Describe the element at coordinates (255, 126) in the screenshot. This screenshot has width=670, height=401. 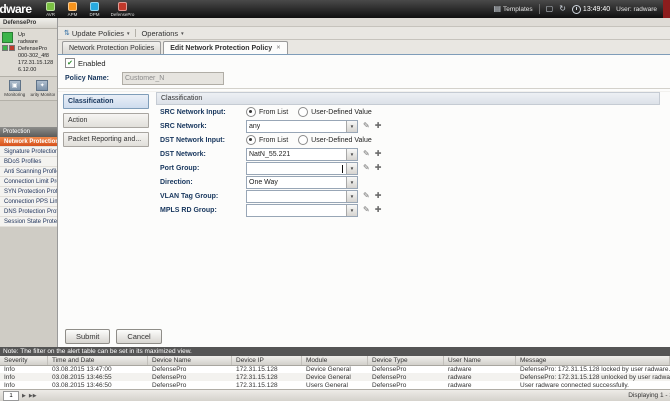
I see `select-value: any` at that location.